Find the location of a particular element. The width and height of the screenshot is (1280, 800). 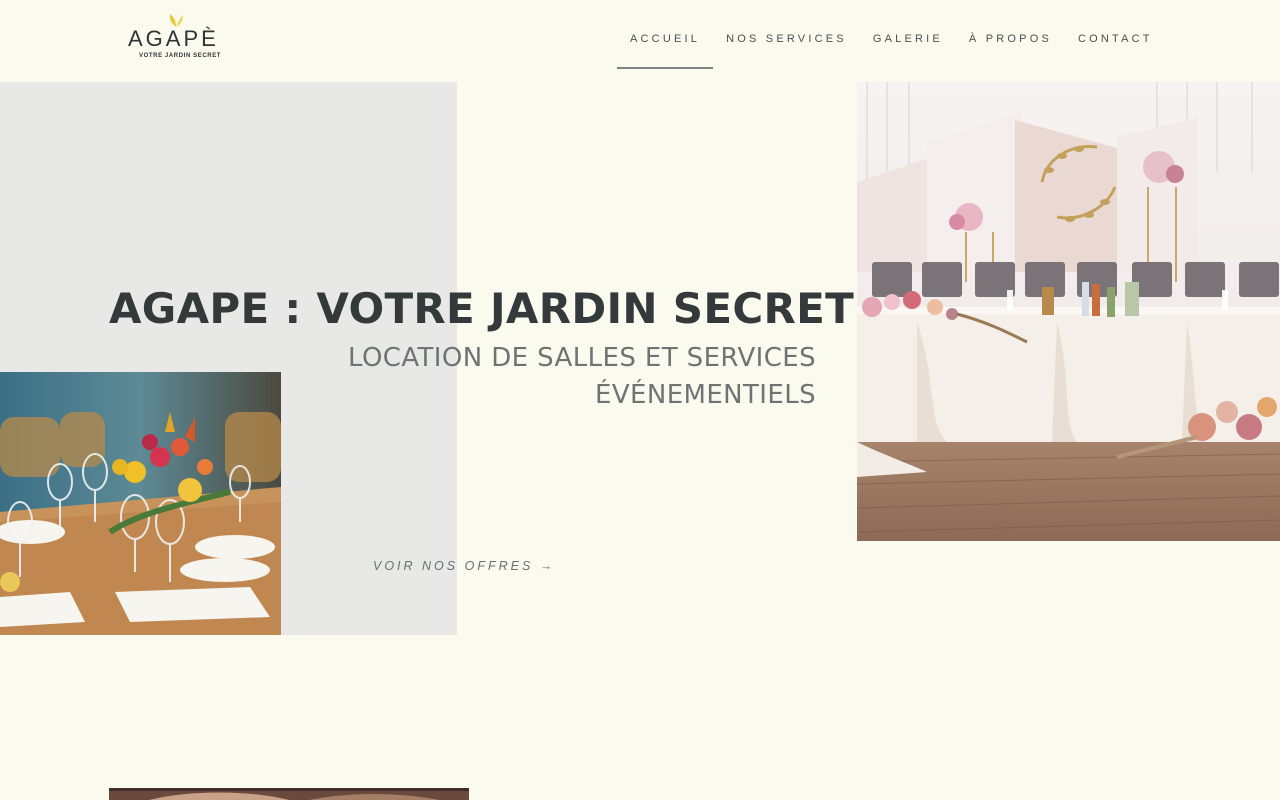

nav-item-galerie: GALERIE is located at coordinates (908, 39).